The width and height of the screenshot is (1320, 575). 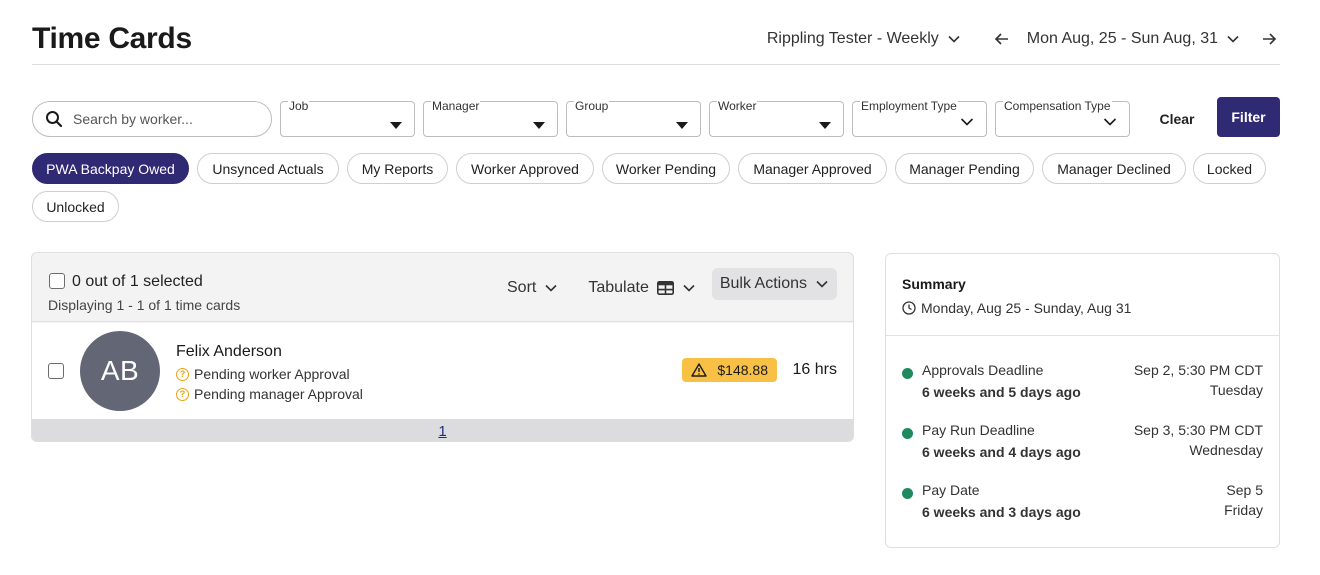 What do you see at coordinates (964, 168) in the screenshot?
I see `chip-manager-pending: Manager Pending` at bounding box center [964, 168].